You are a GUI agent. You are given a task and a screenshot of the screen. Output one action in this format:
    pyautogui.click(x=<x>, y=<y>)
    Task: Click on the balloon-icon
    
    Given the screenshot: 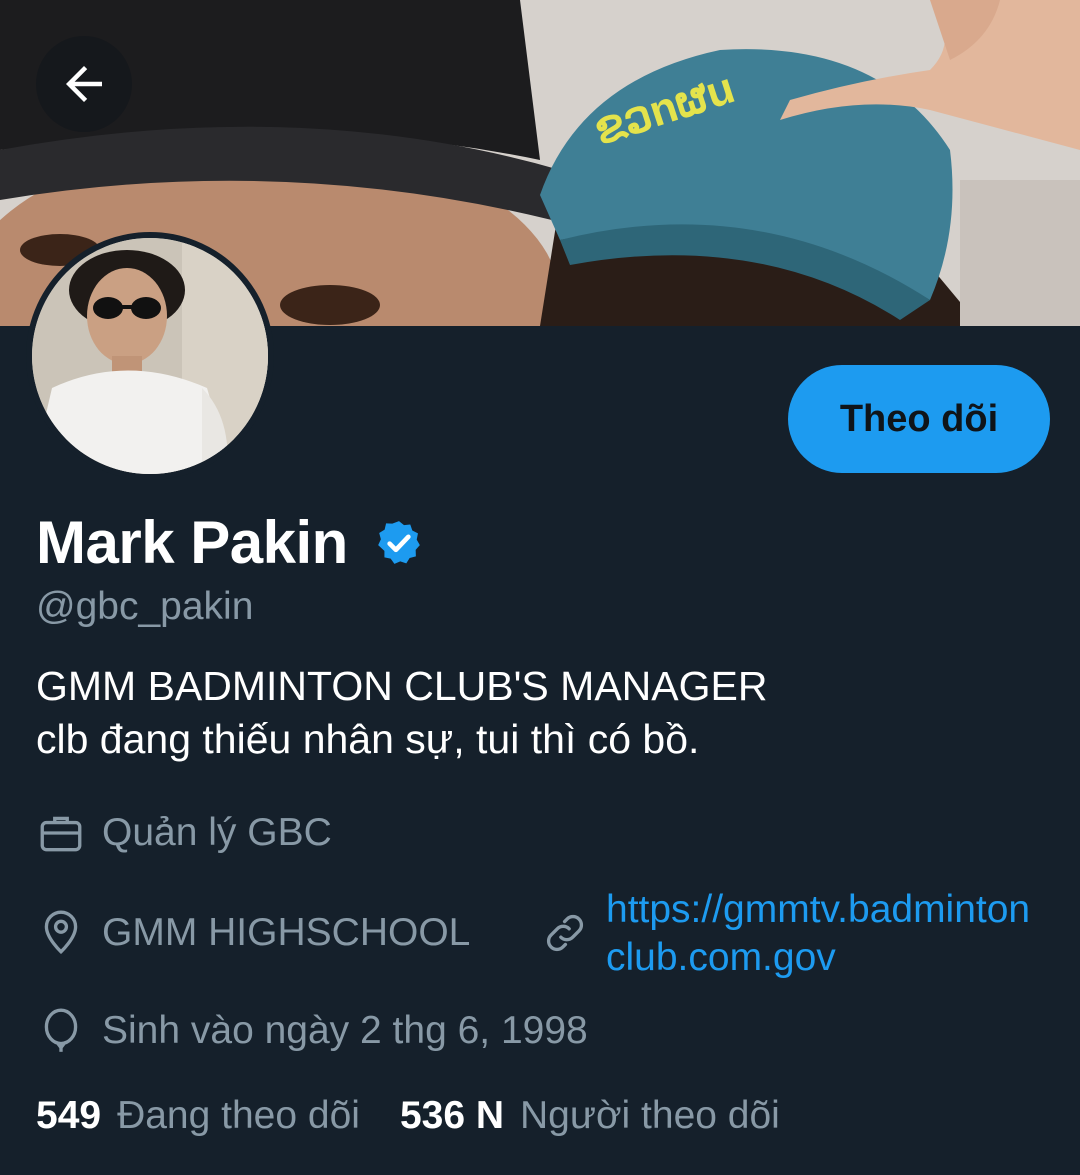 What is the action you would take?
    pyautogui.click(x=61, y=1030)
    